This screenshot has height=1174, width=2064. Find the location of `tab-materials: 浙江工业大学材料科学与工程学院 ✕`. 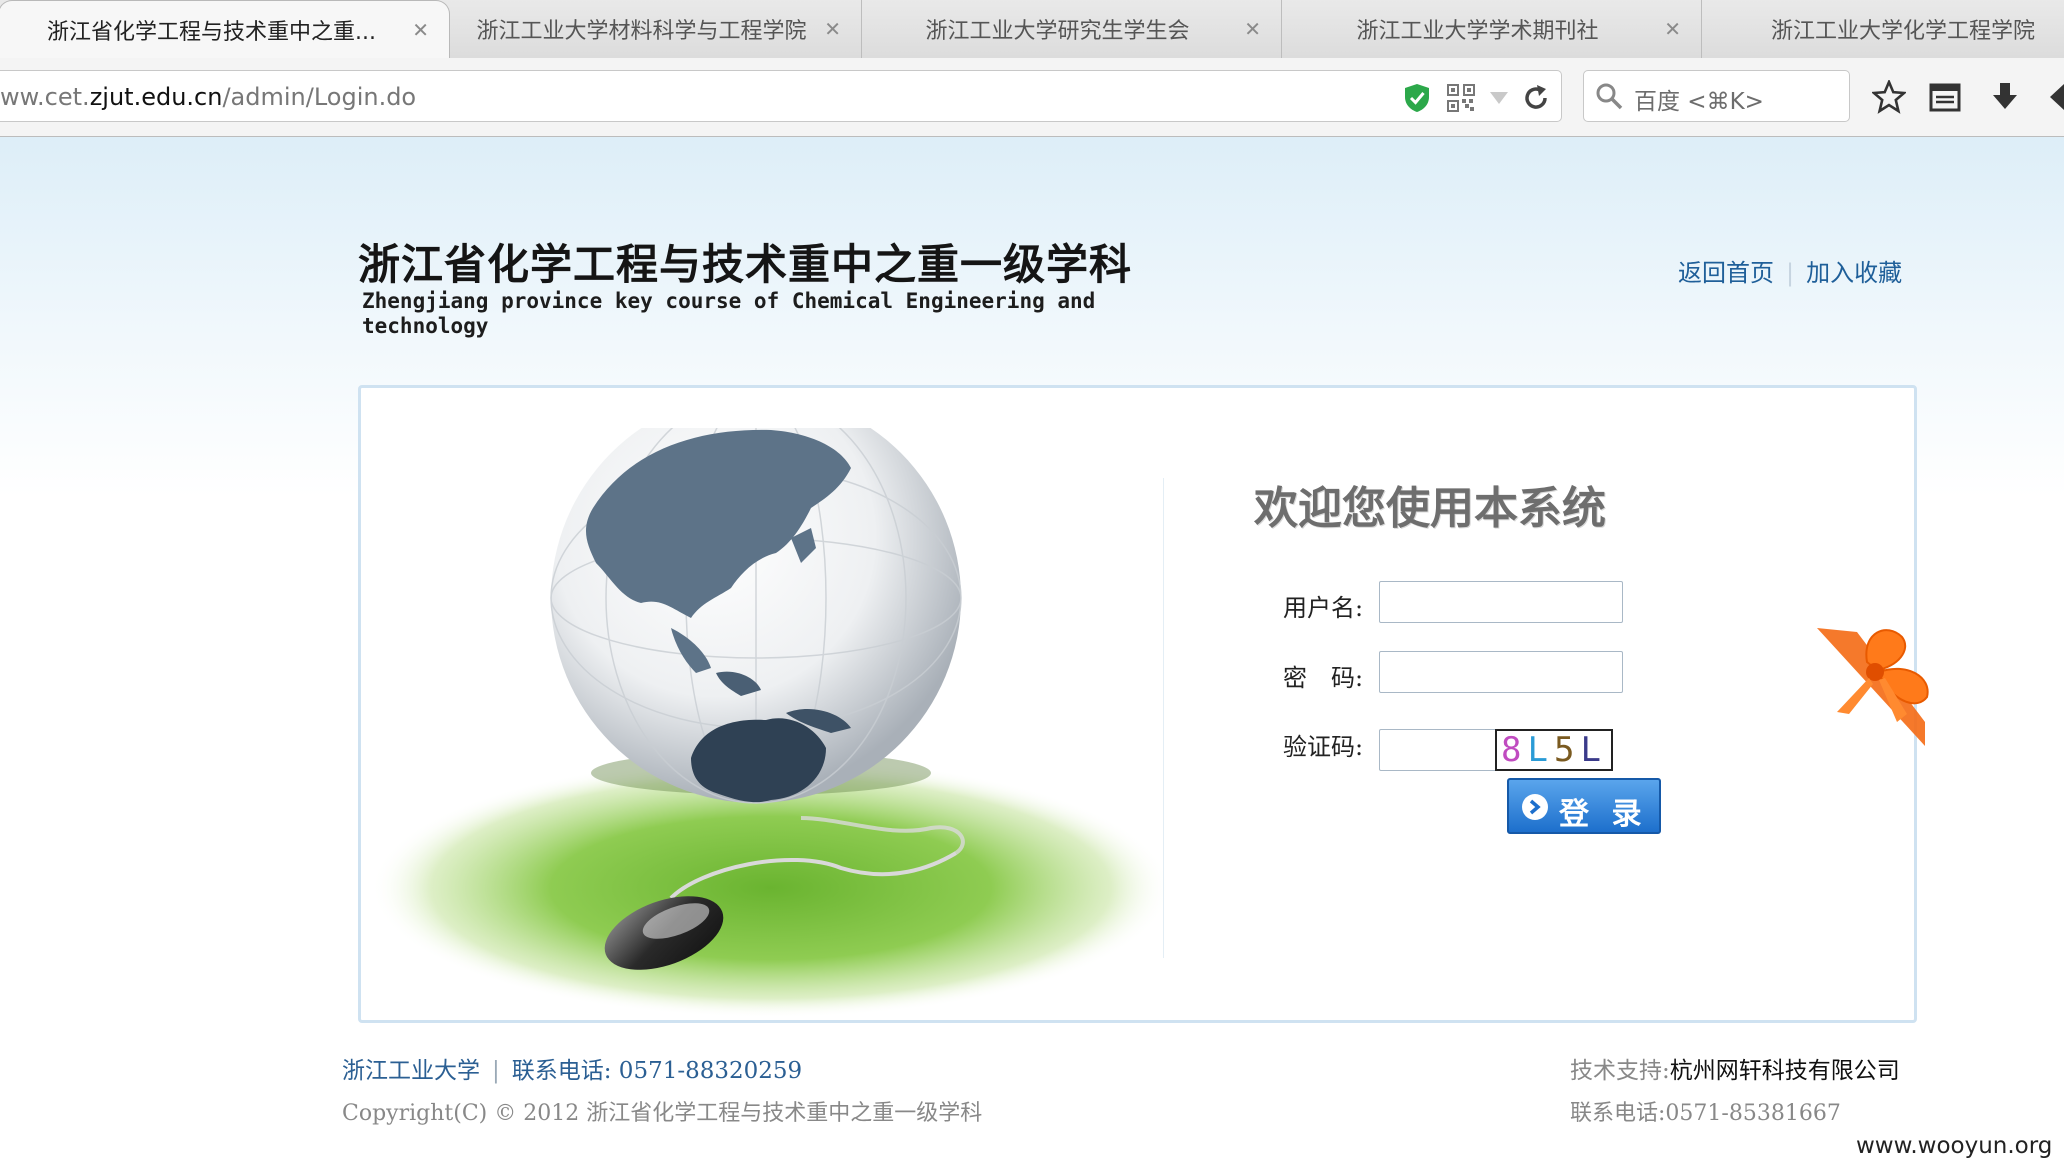

tab-materials: 浙江工业大学材料科学与工程学院 ✕ is located at coordinates (656, 29).